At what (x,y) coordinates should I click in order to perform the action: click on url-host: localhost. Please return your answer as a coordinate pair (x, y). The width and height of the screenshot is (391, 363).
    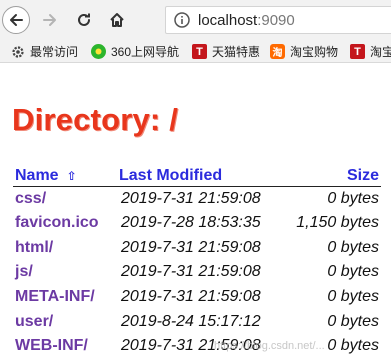
    Looking at the image, I should click on (228, 20).